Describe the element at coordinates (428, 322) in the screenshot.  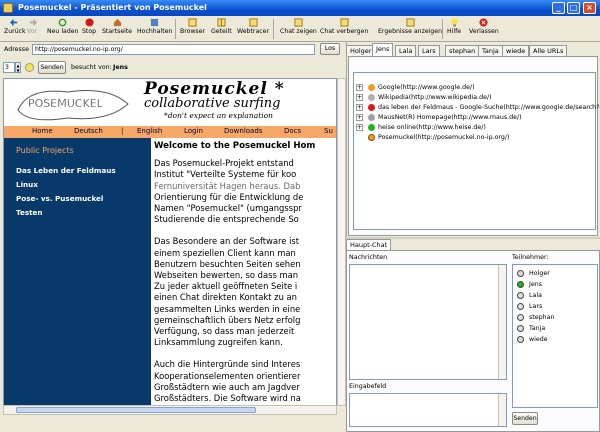
I see `chat-messages` at that location.